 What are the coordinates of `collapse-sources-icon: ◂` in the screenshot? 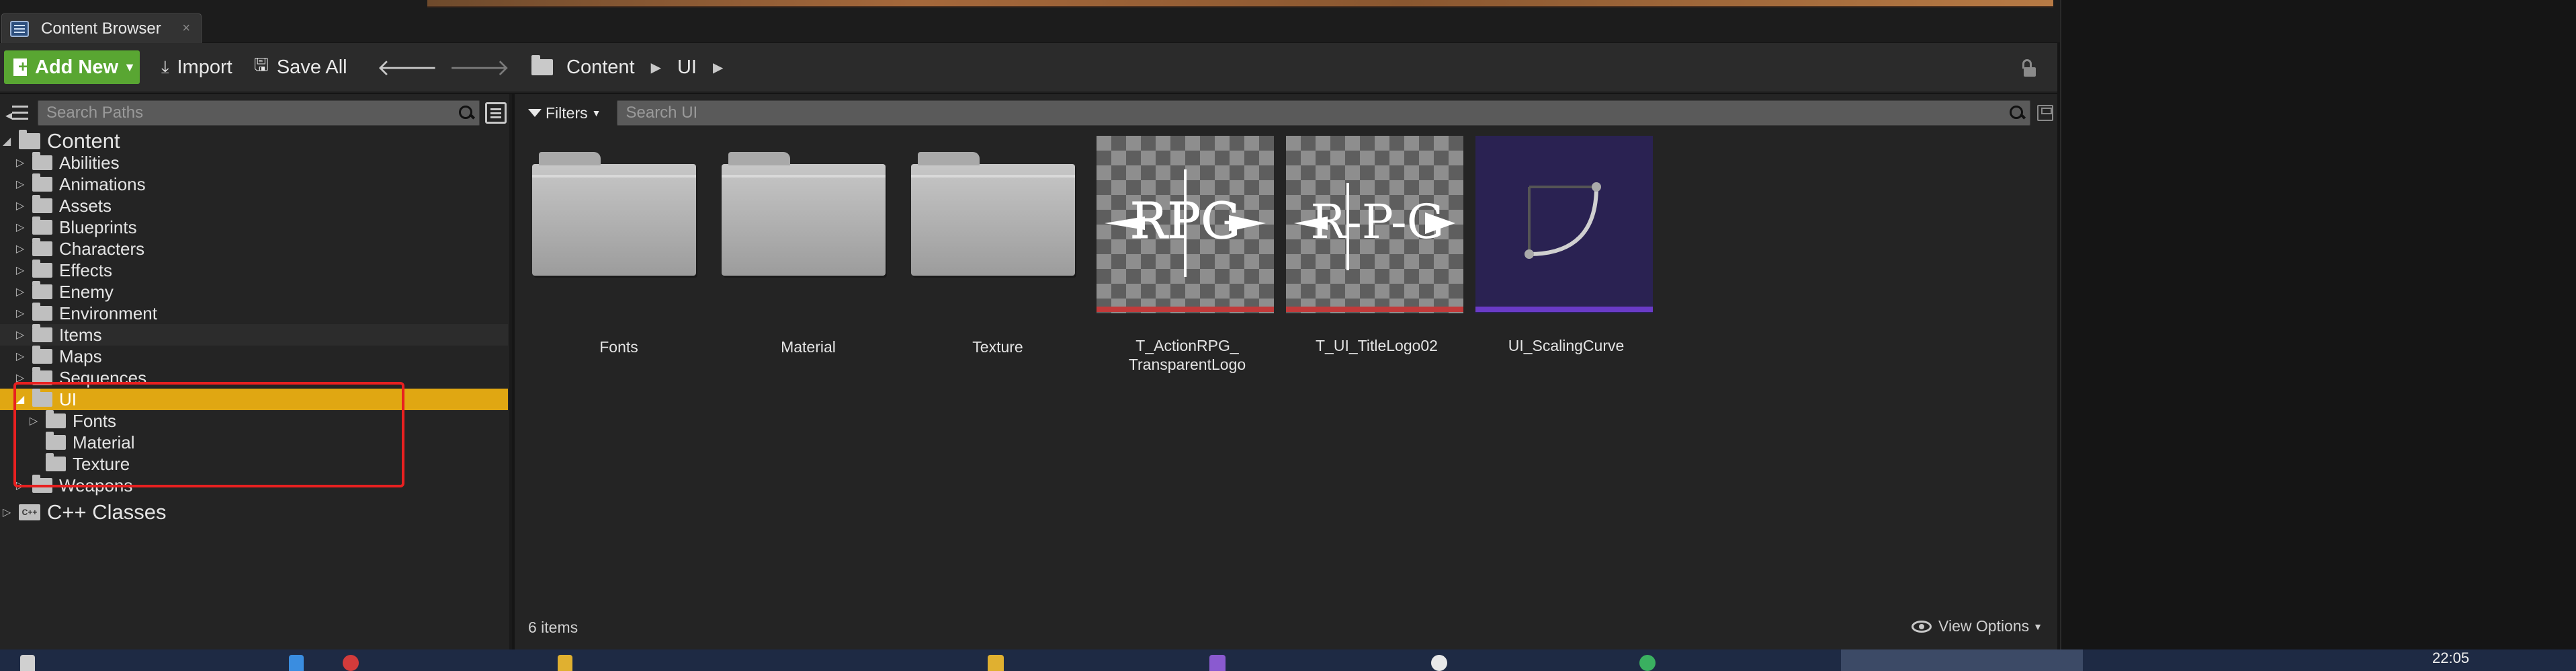 It's located at (18, 113).